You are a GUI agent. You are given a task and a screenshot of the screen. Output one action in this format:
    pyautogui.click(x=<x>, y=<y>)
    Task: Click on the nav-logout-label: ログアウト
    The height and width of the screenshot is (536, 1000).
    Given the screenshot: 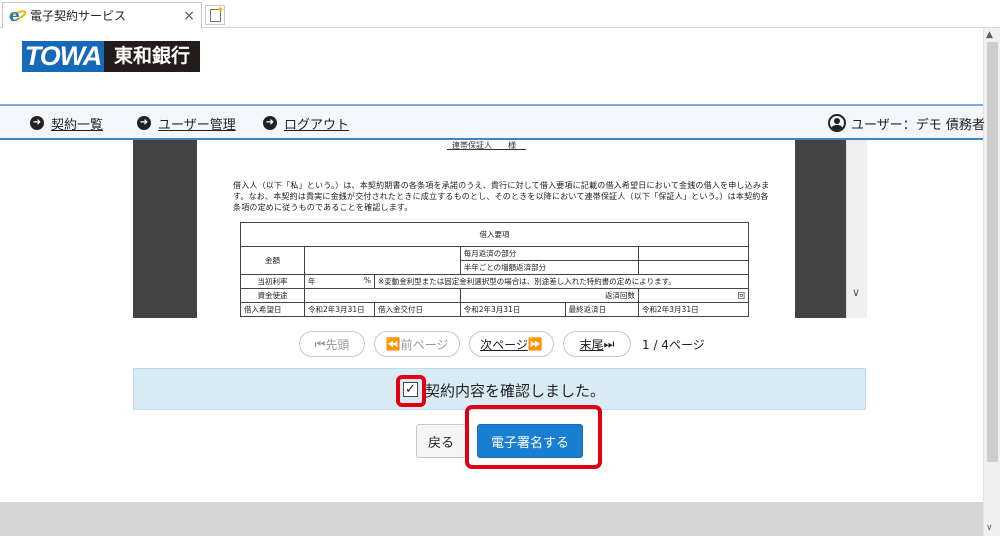 What is the action you would take?
    pyautogui.click(x=316, y=123)
    